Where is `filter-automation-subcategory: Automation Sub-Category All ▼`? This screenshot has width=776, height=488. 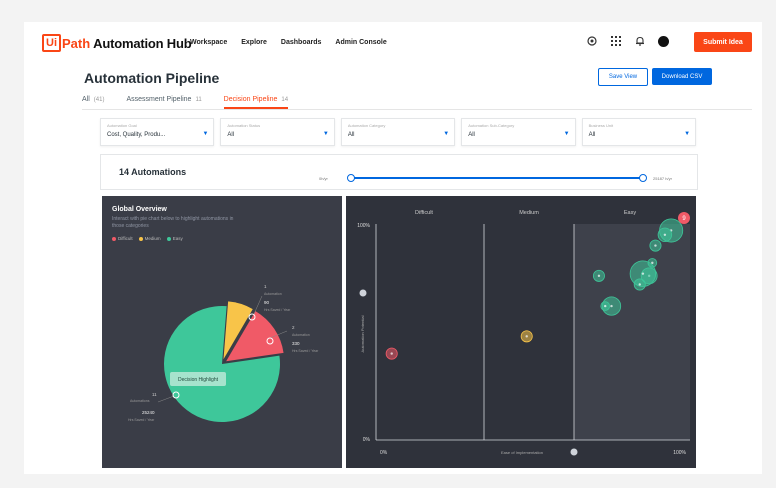 filter-automation-subcategory: Automation Sub-Category All ▼ is located at coordinates (518, 132).